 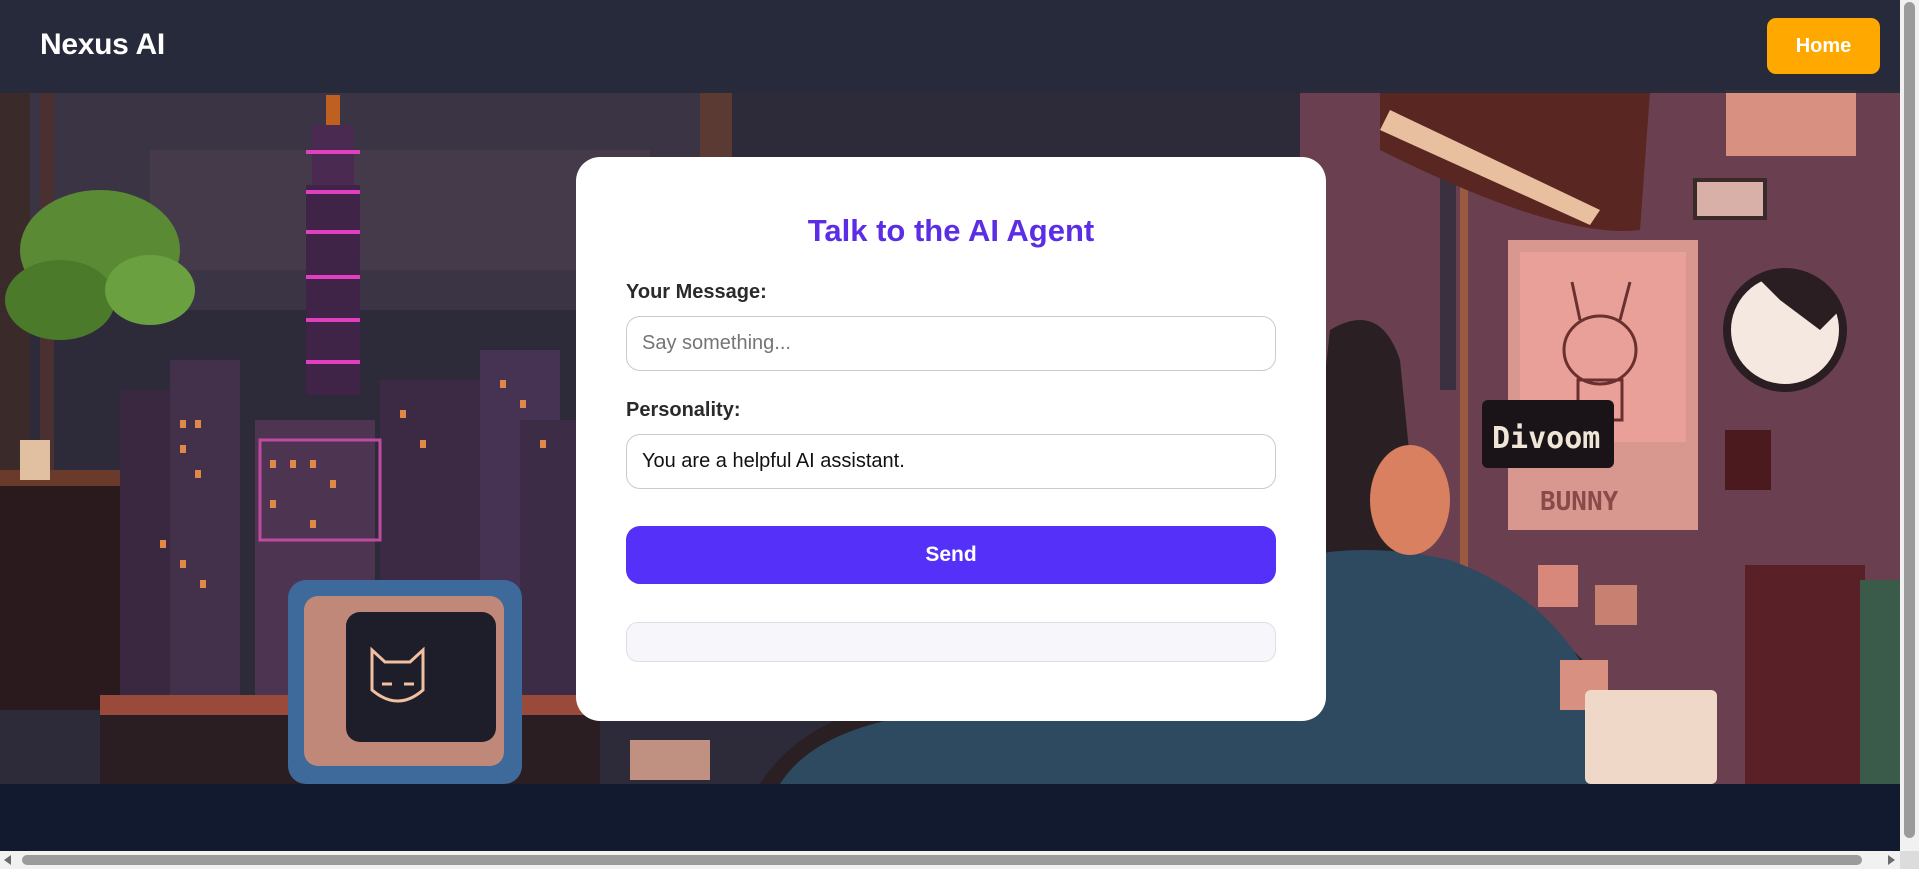 I want to click on horizontal-scrollbar-thumb, so click(x=942, y=860).